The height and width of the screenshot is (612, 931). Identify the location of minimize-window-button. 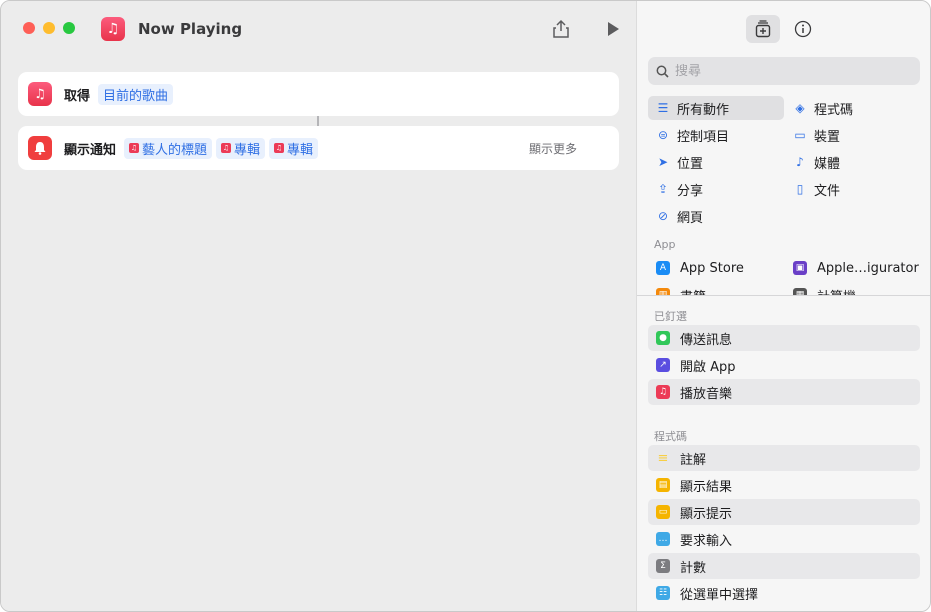
(49, 28).